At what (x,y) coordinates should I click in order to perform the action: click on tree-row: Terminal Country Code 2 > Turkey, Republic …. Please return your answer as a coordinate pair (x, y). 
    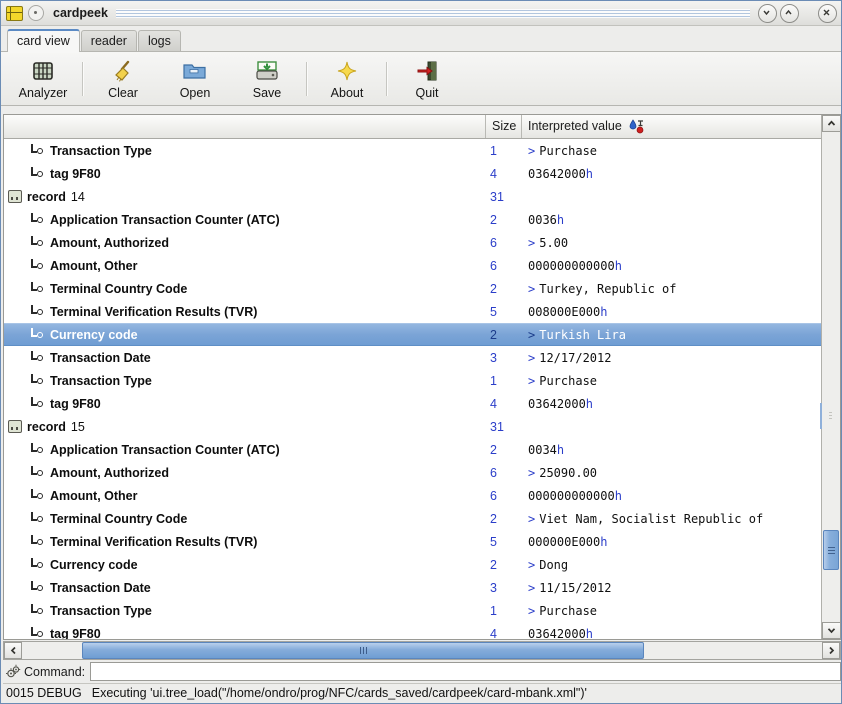
    Looking at the image, I should click on (422, 288).